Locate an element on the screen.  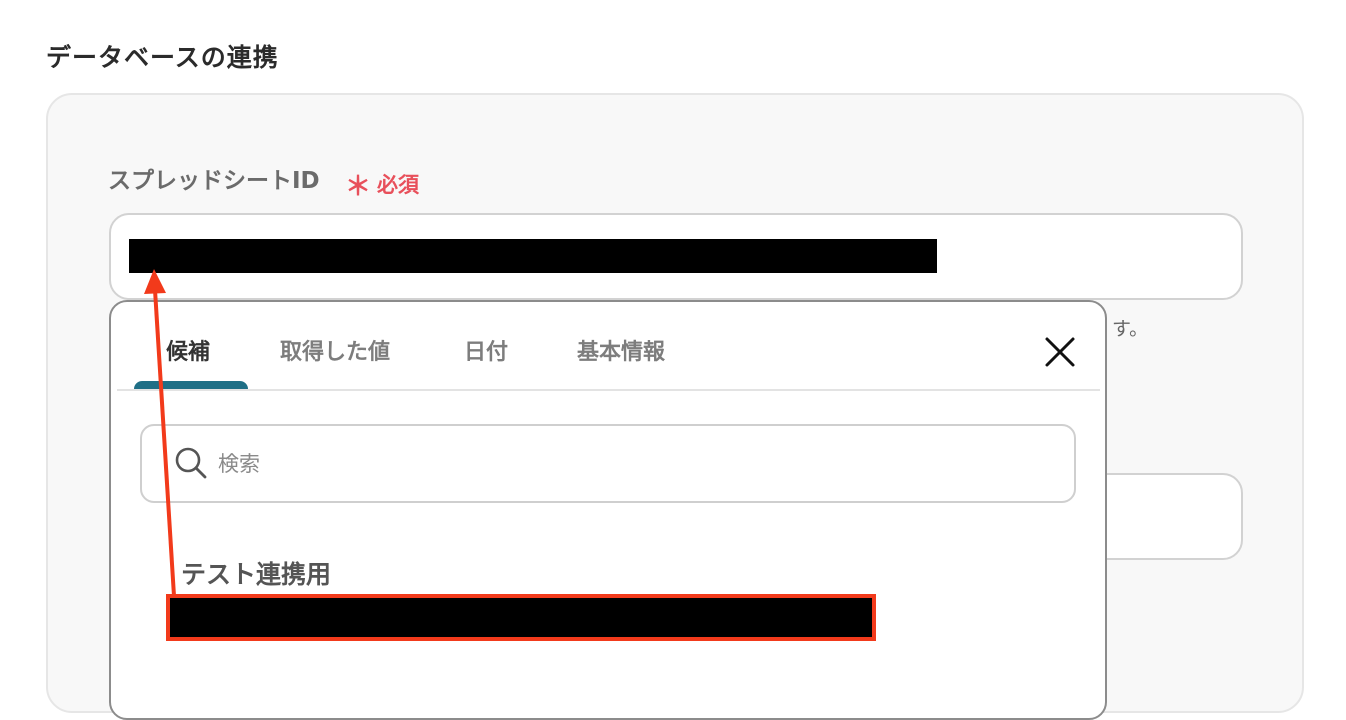
section-title: データベースの連携 is located at coordinates (162, 57).